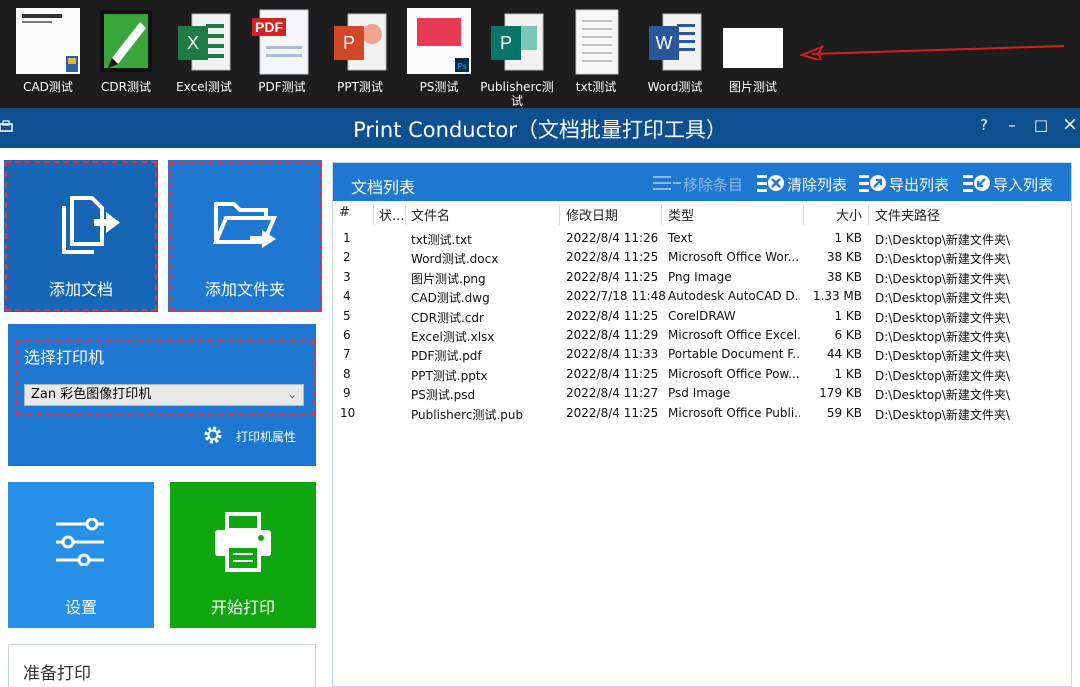  I want to click on pdf-badge-text: PDF, so click(269, 27).